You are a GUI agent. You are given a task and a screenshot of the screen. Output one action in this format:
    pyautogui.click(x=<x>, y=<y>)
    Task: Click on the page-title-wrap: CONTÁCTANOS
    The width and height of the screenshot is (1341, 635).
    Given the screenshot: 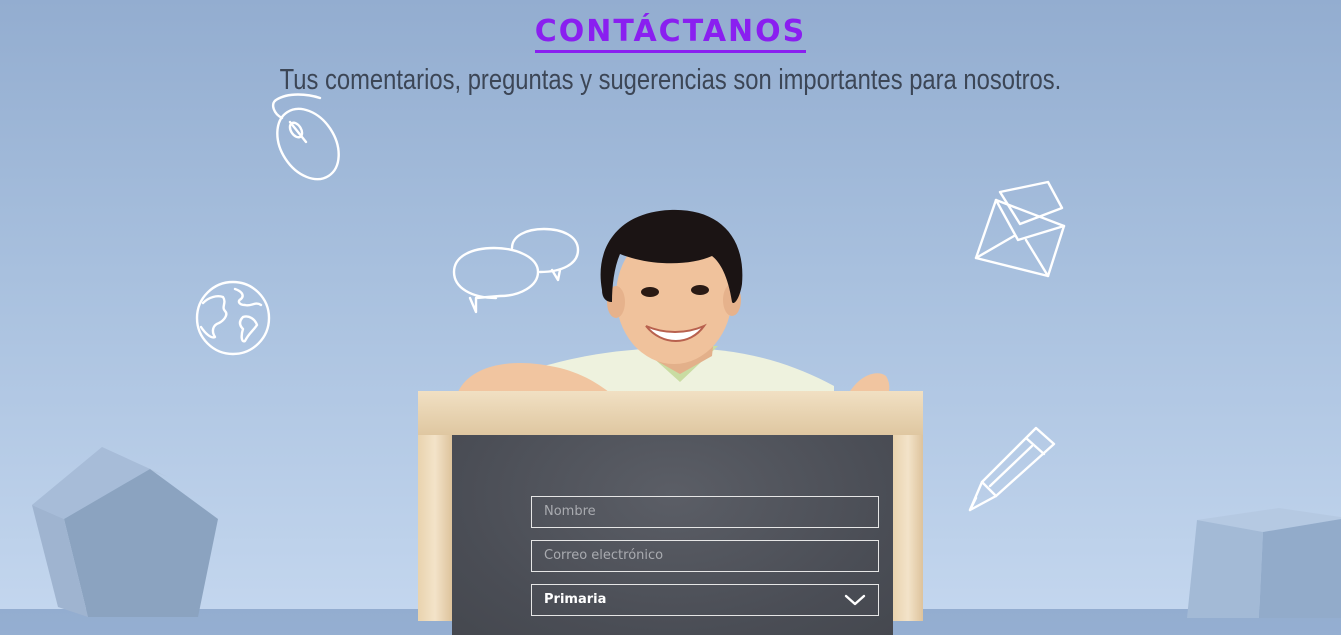 What is the action you would take?
    pyautogui.click(x=670, y=33)
    